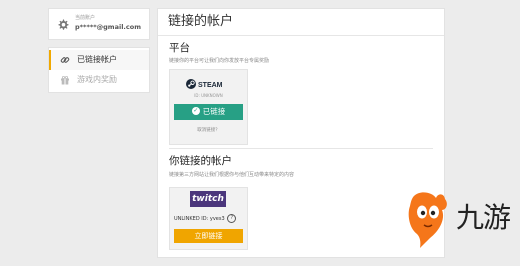  Describe the element at coordinates (85, 18) in the screenshot. I see `account-label: 当前账户` at that location.